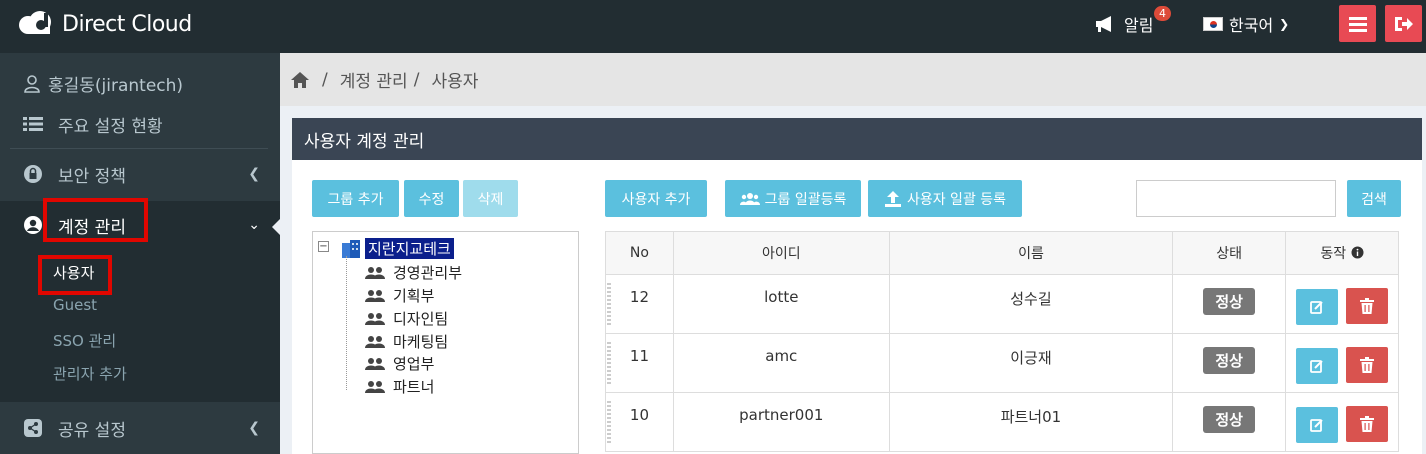  Describe the element at coordinates (1246, 24) in the screenshot. I see `language-selector: 한국어 ❯` at that location.